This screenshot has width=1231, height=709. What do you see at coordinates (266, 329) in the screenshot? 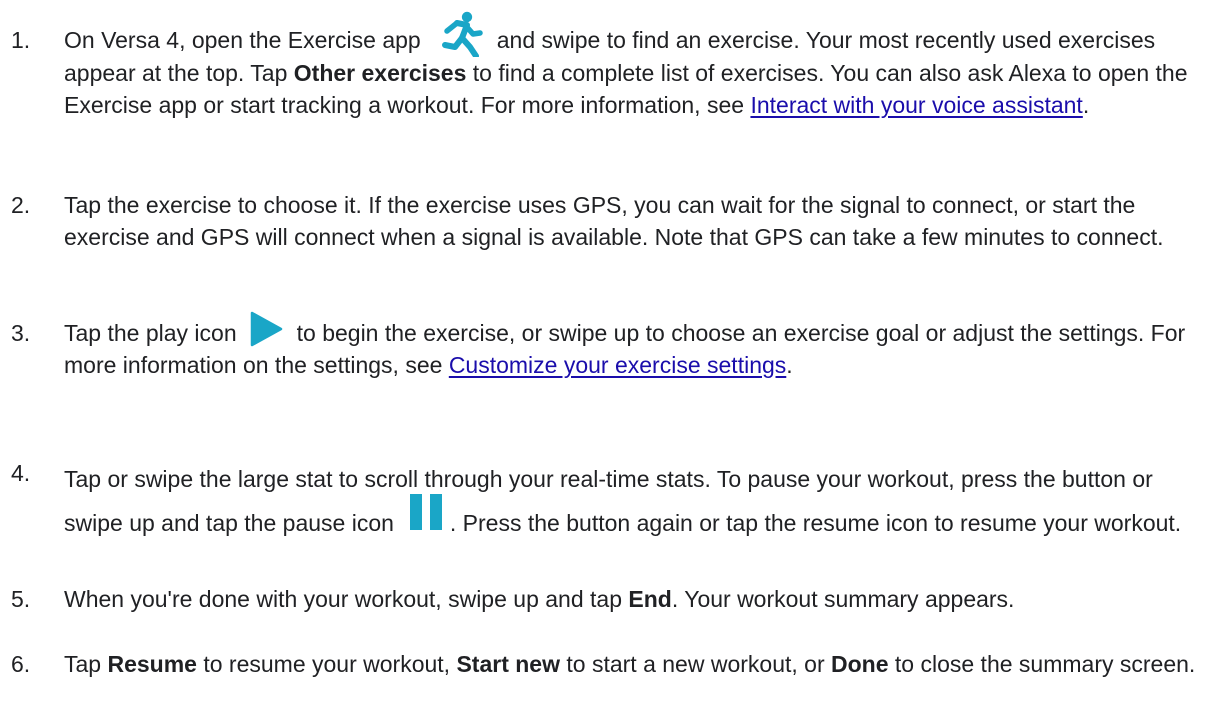
I see `play-icon` at bounding box center [266, 329].